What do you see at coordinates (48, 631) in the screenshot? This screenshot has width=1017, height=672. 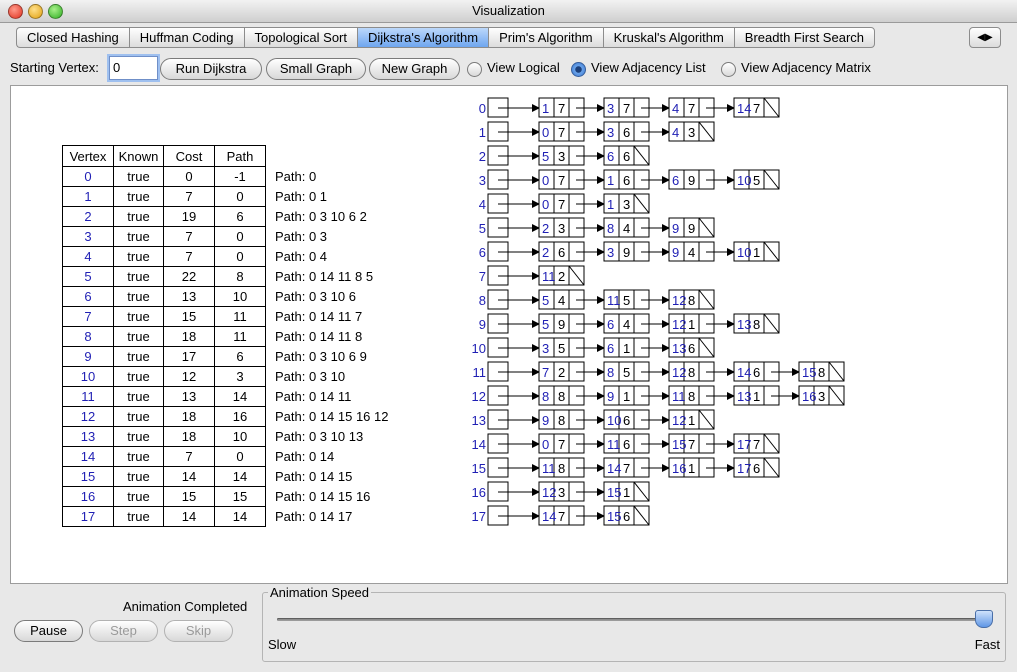 I see `pause-button: Pause` at bounding box center [48, 631].